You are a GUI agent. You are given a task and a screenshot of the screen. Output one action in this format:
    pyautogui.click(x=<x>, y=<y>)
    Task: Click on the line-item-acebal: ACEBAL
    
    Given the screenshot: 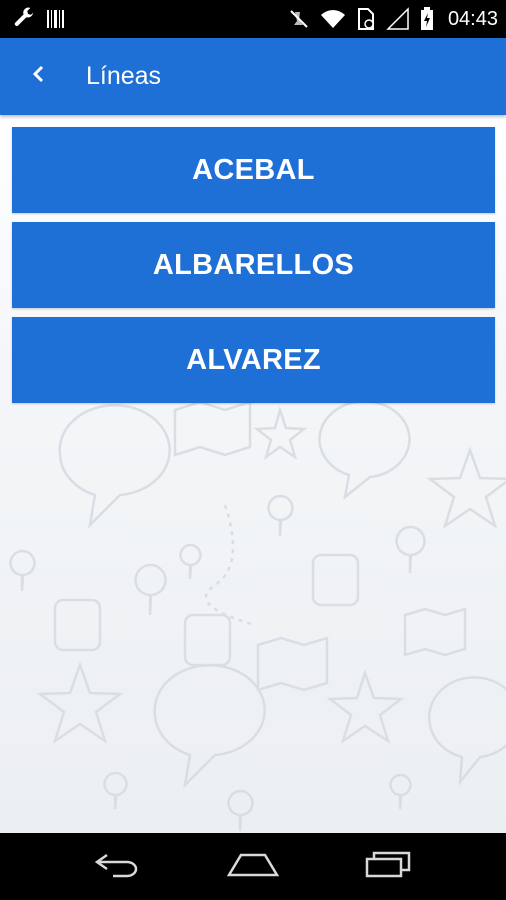 What is the action you would take?
    pyautogui.click(x=253, y=170)
    